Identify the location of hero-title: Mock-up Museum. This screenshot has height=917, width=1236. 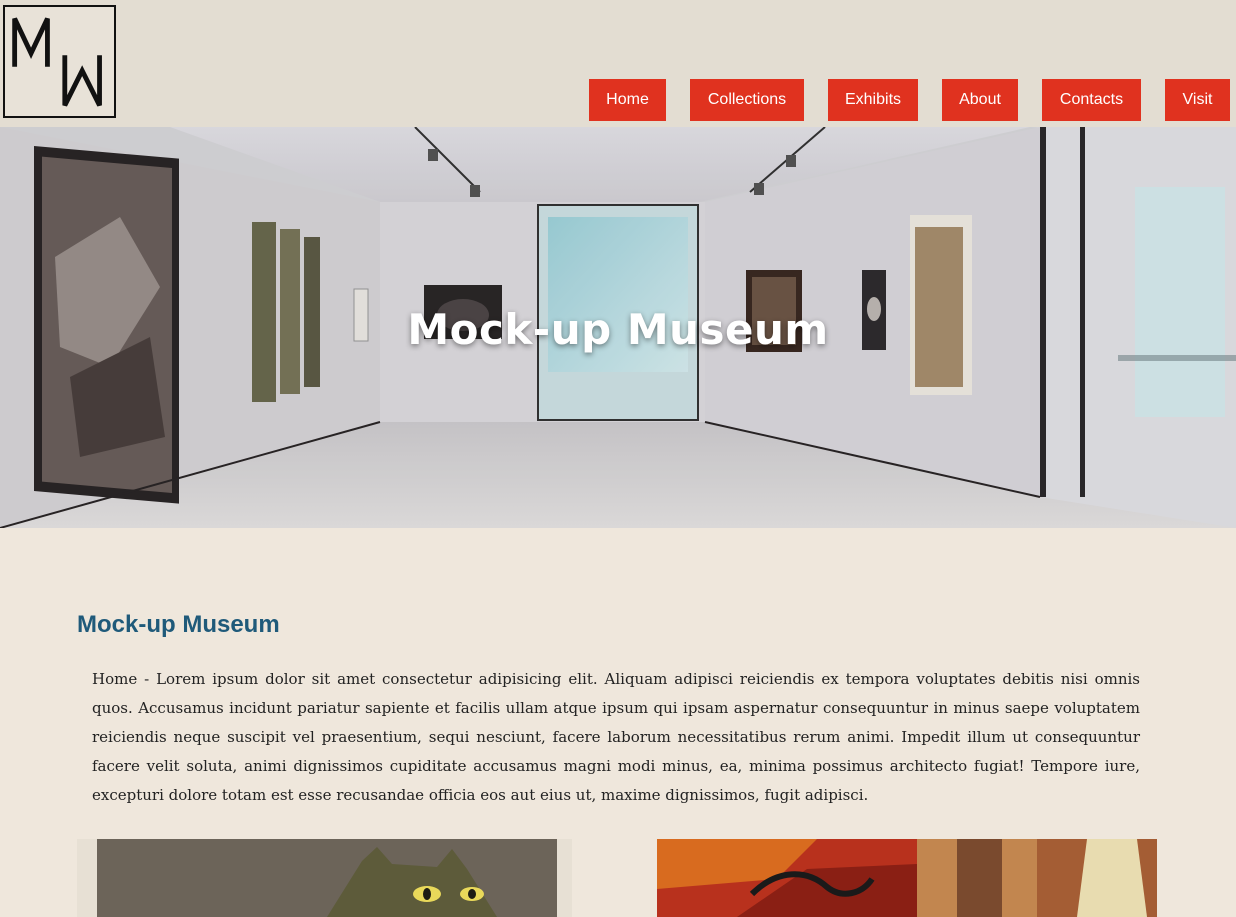
(618, 329).